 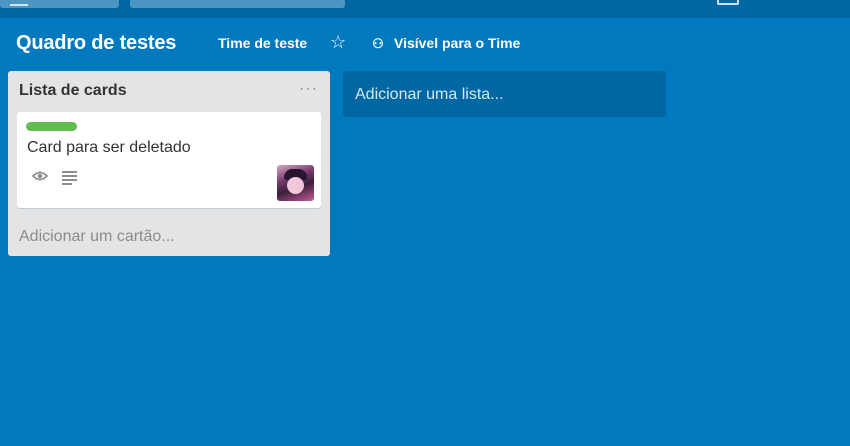 I want to click on boards-icon, so click(x=19, y=3).